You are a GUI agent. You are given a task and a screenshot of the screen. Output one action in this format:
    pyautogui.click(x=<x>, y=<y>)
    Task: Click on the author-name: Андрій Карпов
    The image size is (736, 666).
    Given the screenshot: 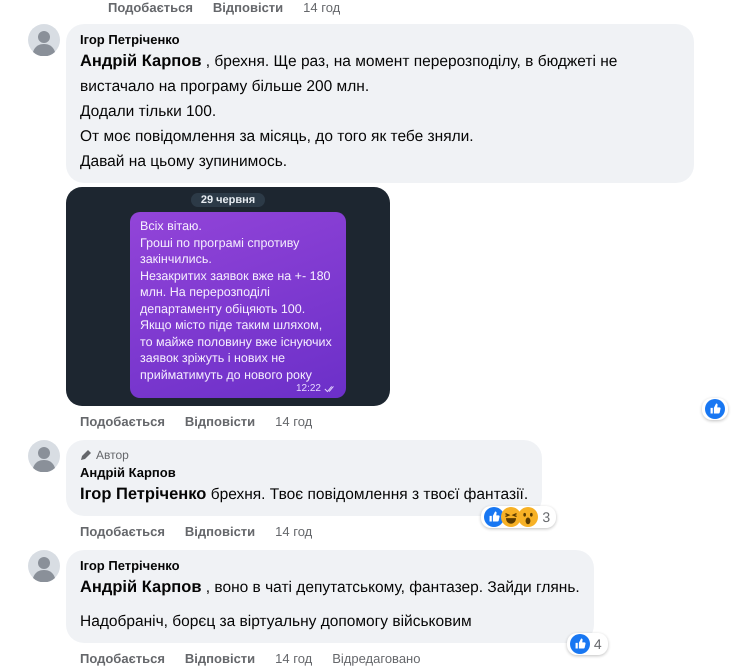 What is the action you would take?
    pyautogui.click(x=304, y=472)
    